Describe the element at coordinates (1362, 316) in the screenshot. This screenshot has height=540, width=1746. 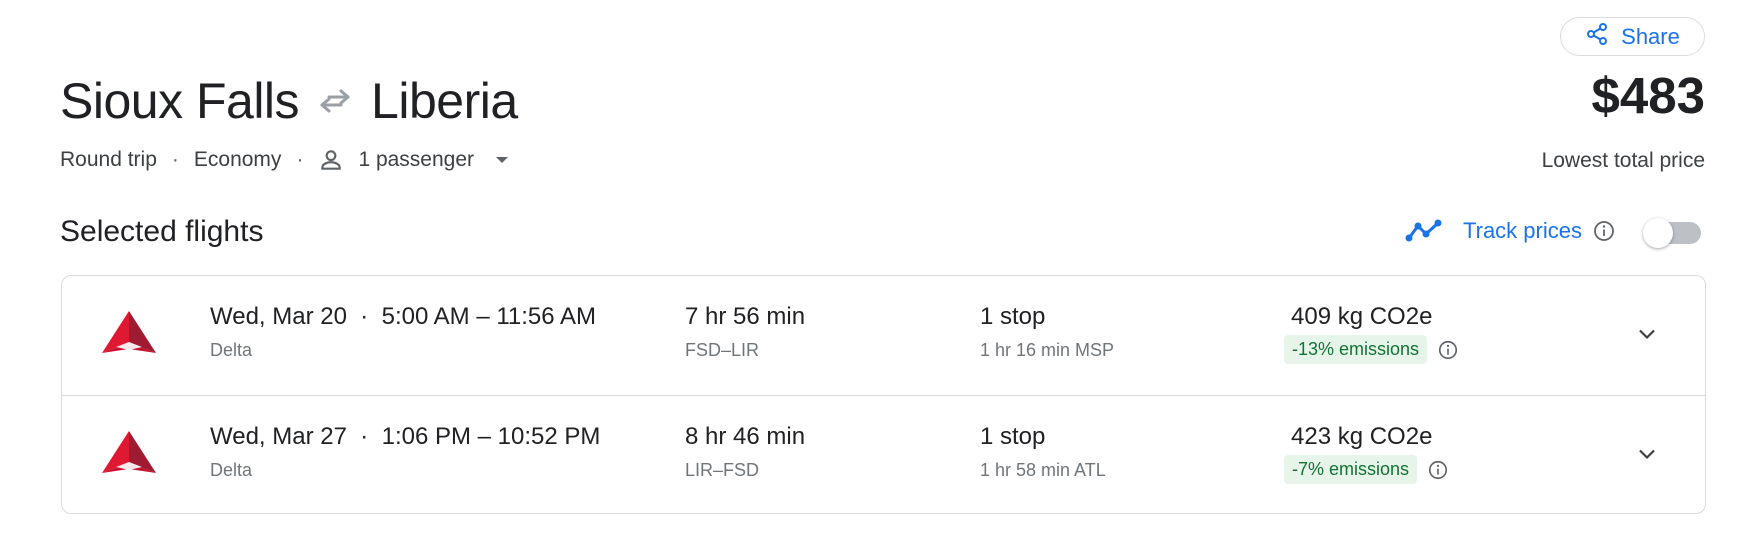
I see `co2-value: 409 kg CO2e` at that location.